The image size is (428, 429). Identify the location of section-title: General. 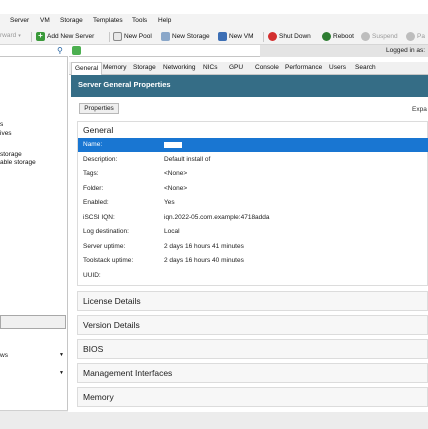
(98, 130).